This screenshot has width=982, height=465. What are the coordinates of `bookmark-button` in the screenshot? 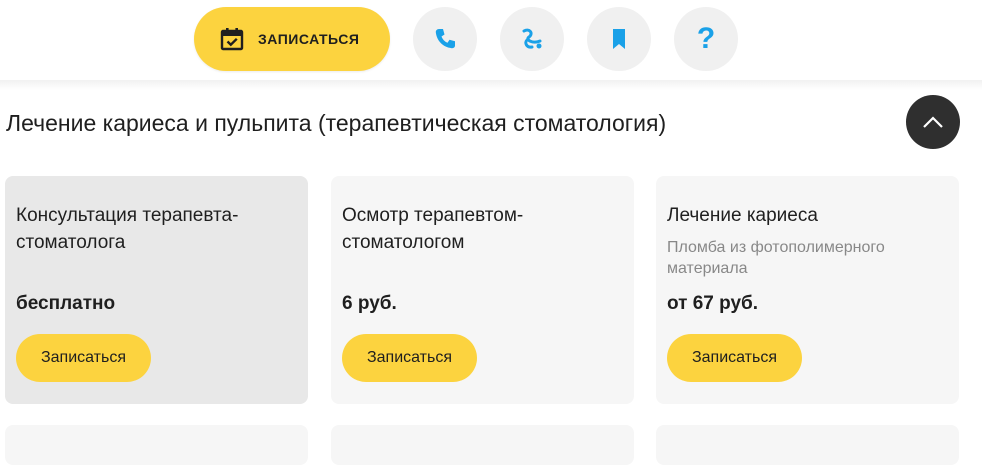 It's located at (619, 39).